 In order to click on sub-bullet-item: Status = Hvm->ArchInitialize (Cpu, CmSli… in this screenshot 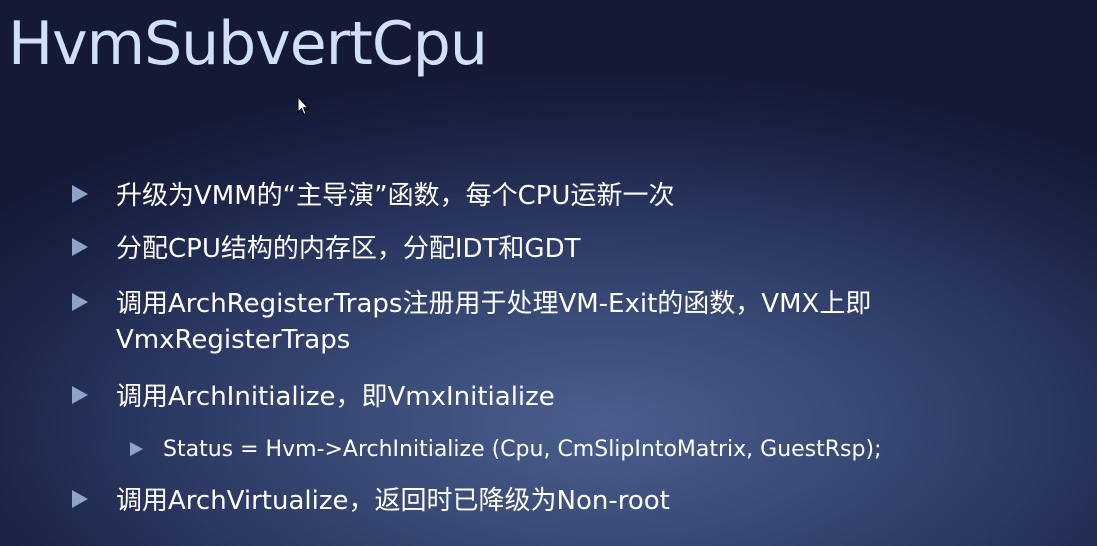, I will do `click(505, 450)`.